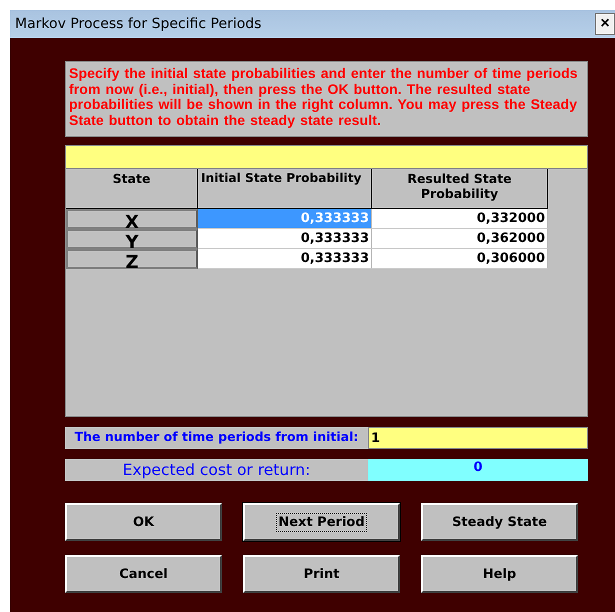 This screenshot has width=615, height=612. What do you see at coordinates (460, 239) in the screenshot?
I see `table-cell: 0,362000` at bounding box center [460, 239].